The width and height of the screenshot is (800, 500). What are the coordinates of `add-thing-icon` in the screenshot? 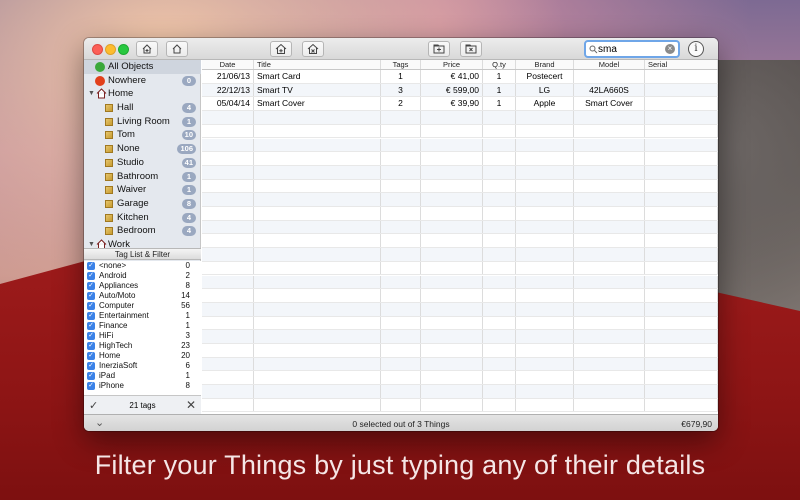 It's located at (147, 49).